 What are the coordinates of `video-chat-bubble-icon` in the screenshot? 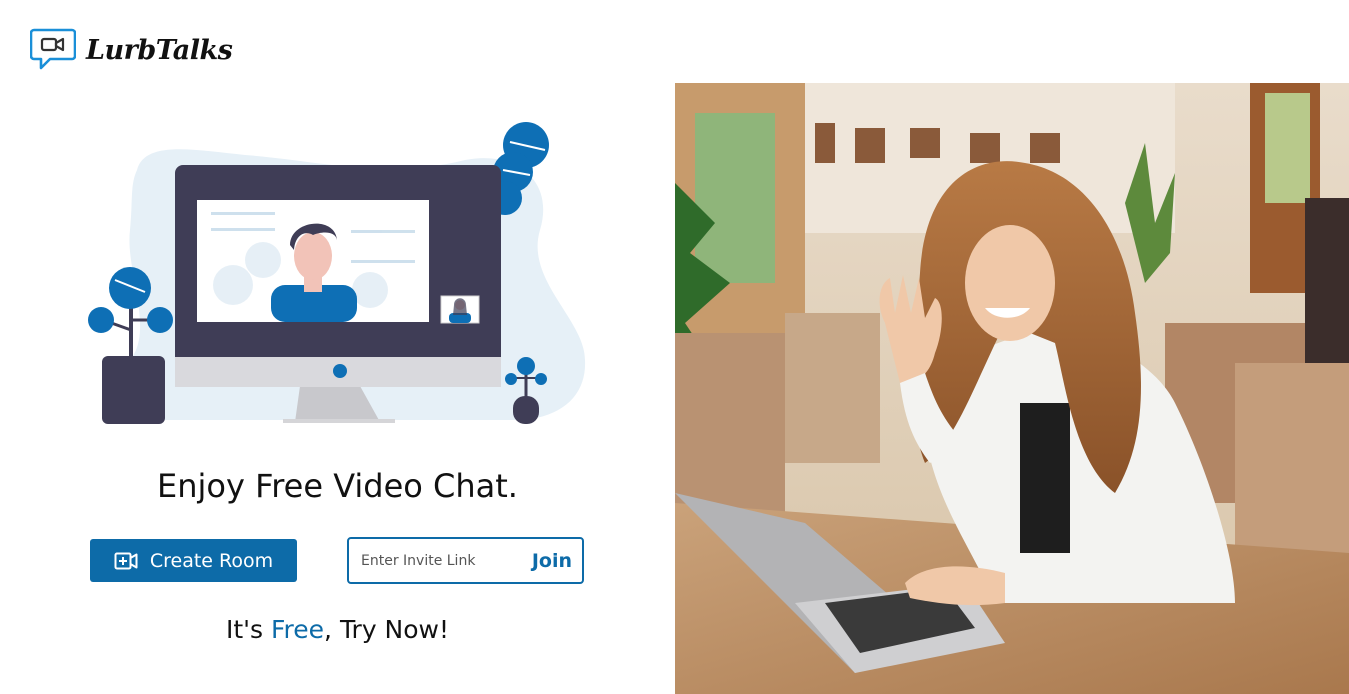 It's located at (53, 49).